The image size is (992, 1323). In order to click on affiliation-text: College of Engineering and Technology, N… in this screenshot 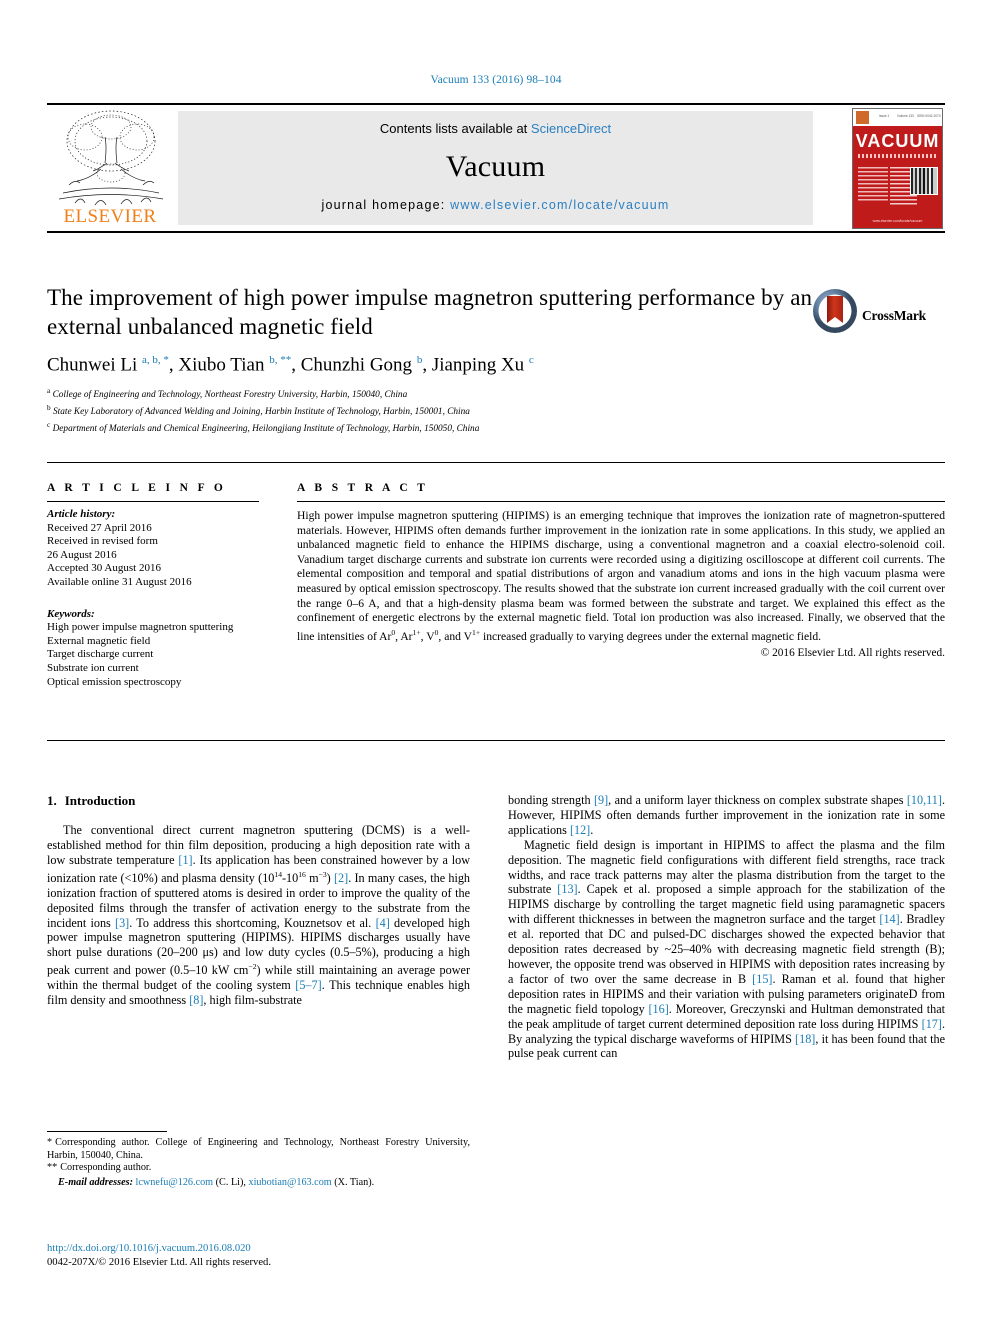, I will do `click(229, 395)`.